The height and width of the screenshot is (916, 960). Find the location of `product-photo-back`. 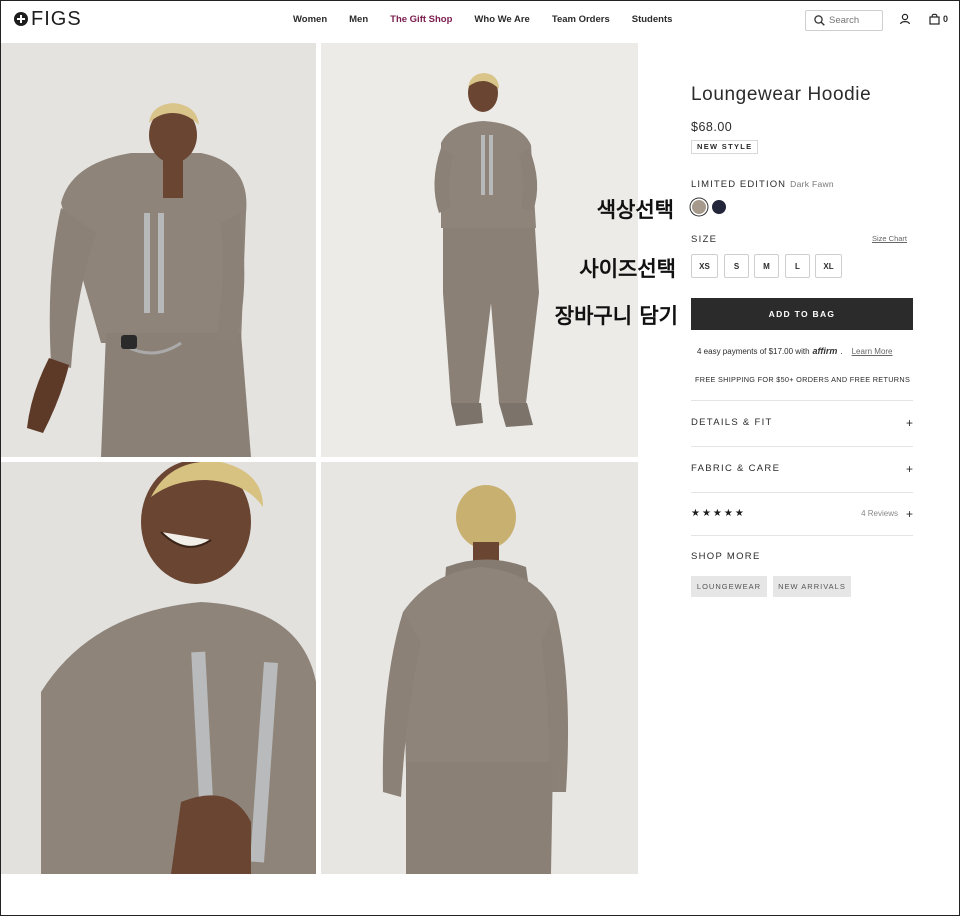

product-photo-back is located at coordinates (479, 668).